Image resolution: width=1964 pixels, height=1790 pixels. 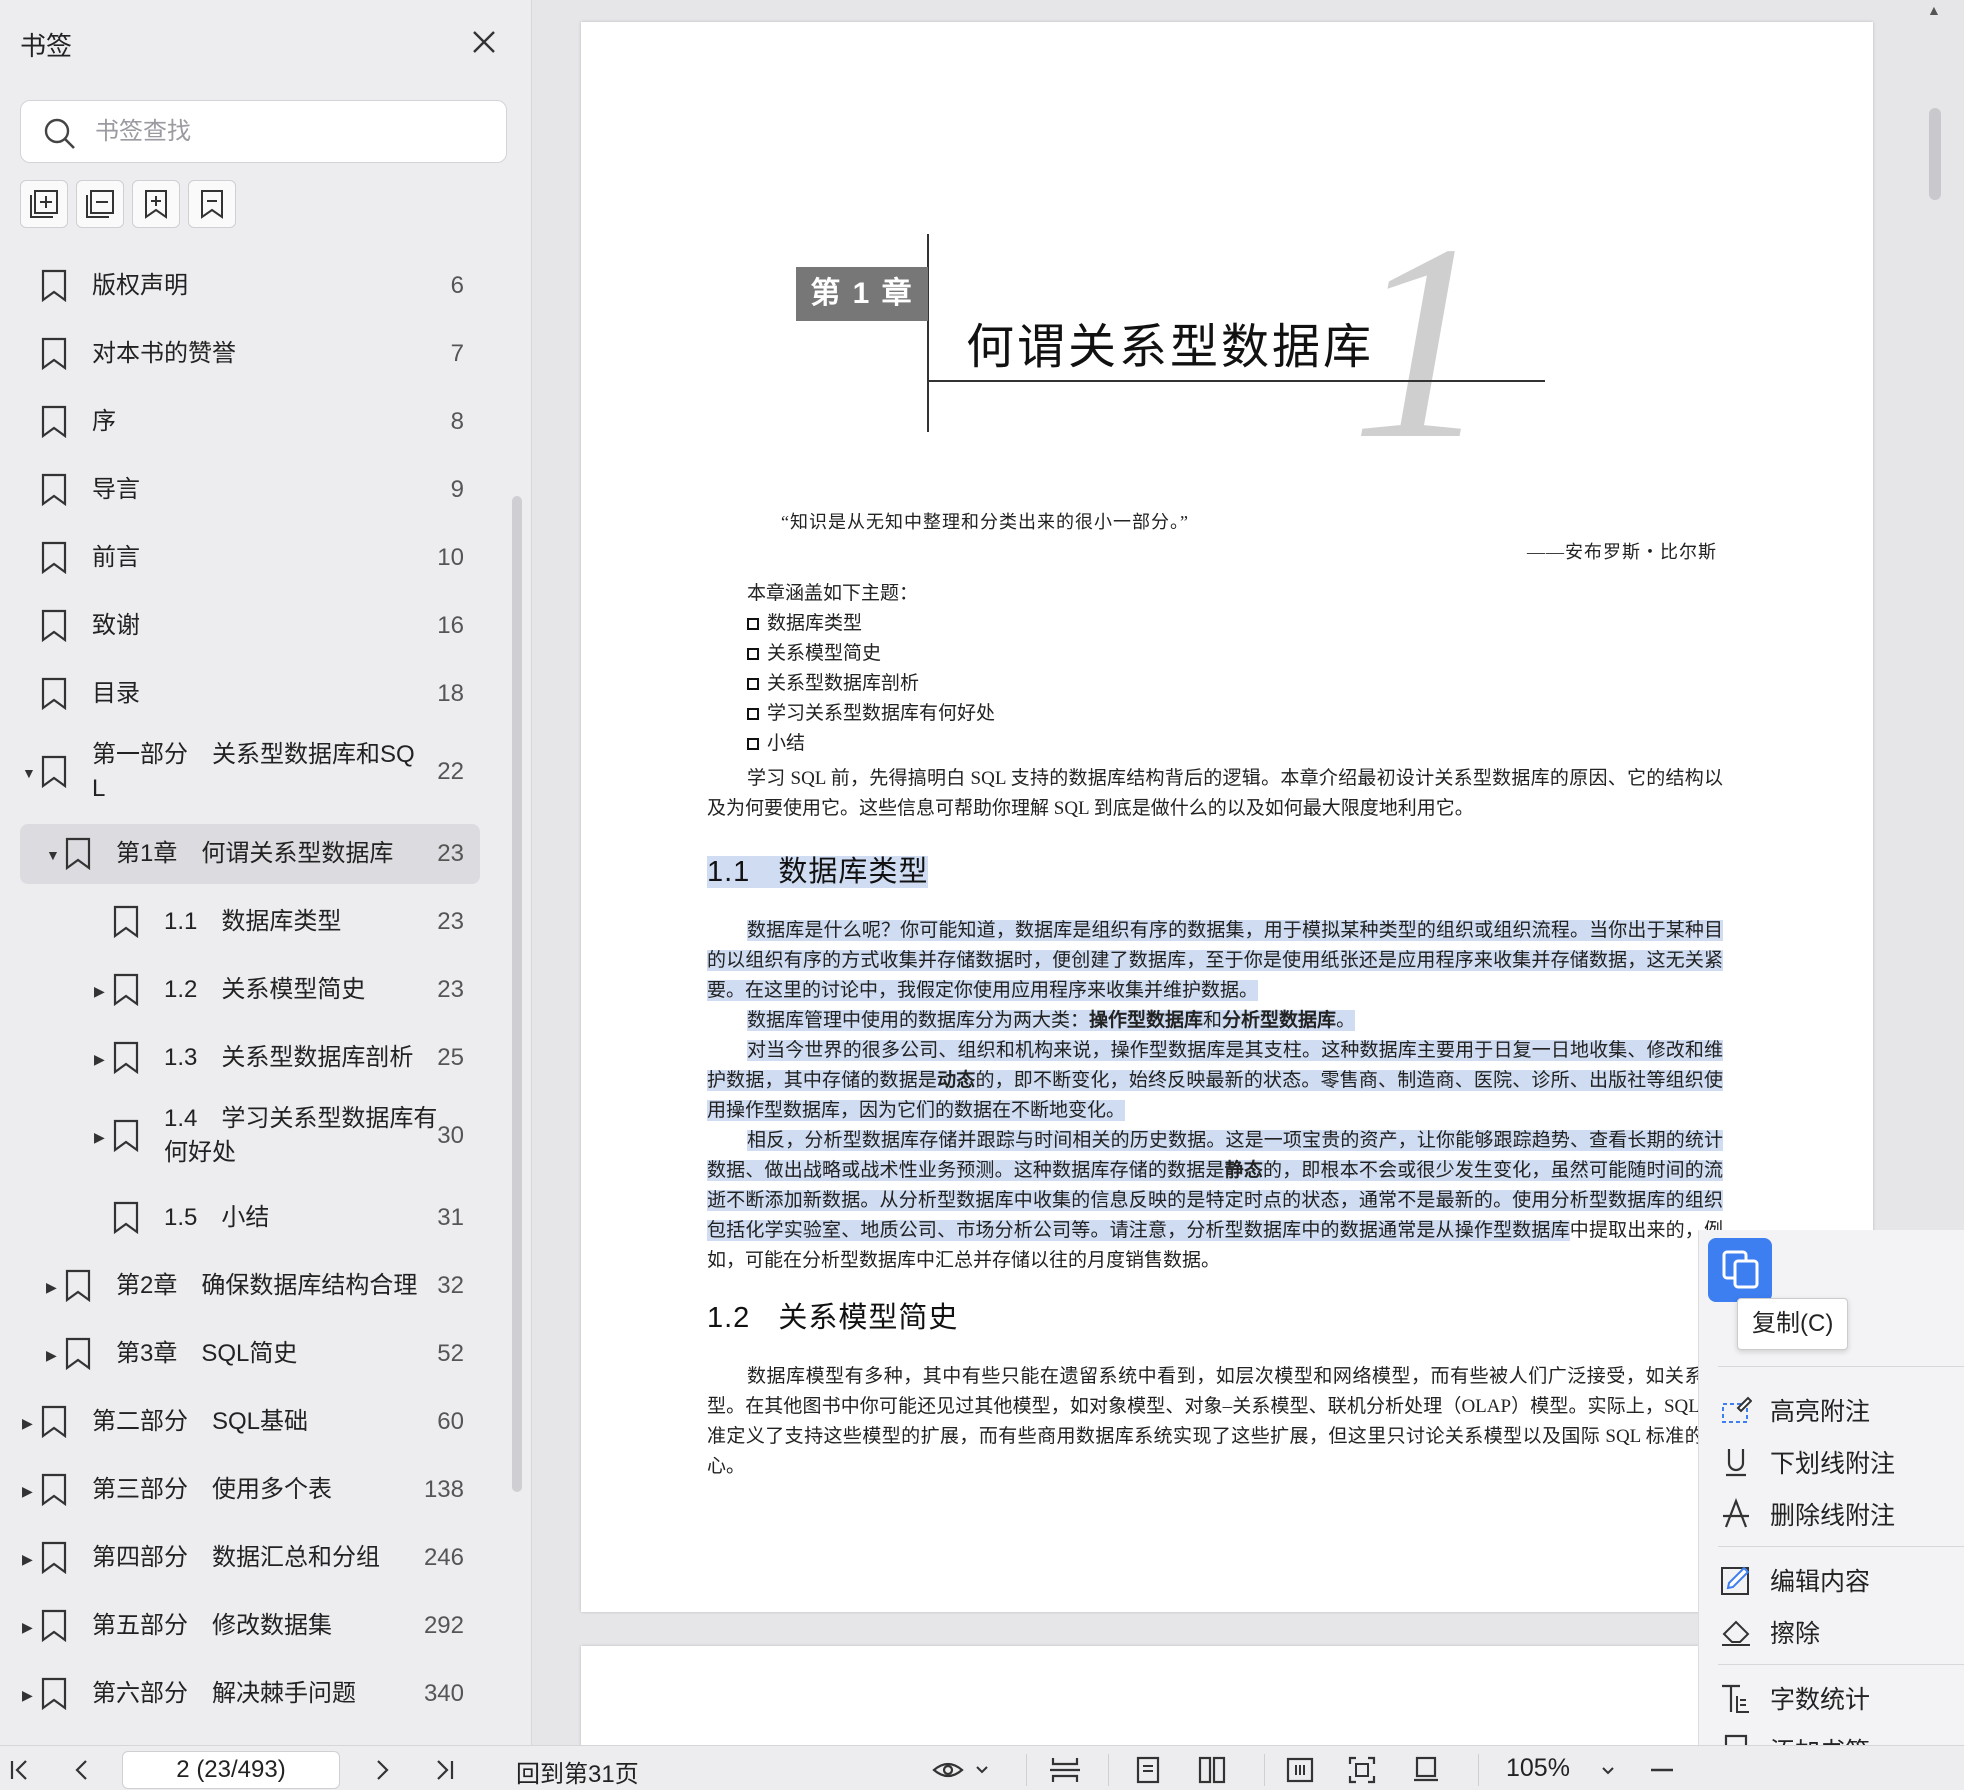 I want to click on document-scrollbar, so click(x=1935, y=154).